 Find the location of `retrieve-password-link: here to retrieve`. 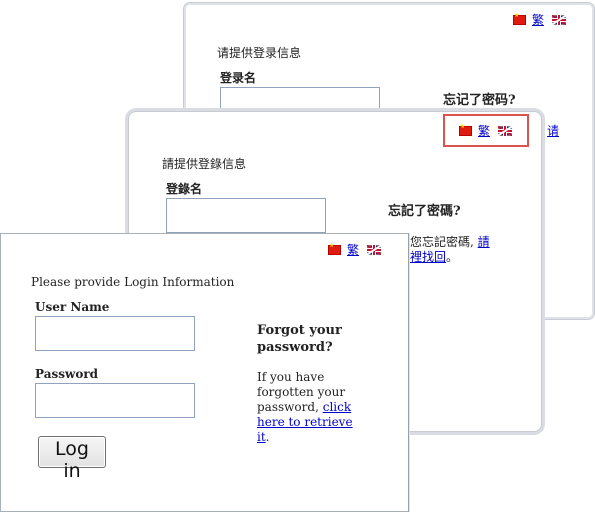

retrieve-password-link: here to retrieve is located at coordinates (305, 422).